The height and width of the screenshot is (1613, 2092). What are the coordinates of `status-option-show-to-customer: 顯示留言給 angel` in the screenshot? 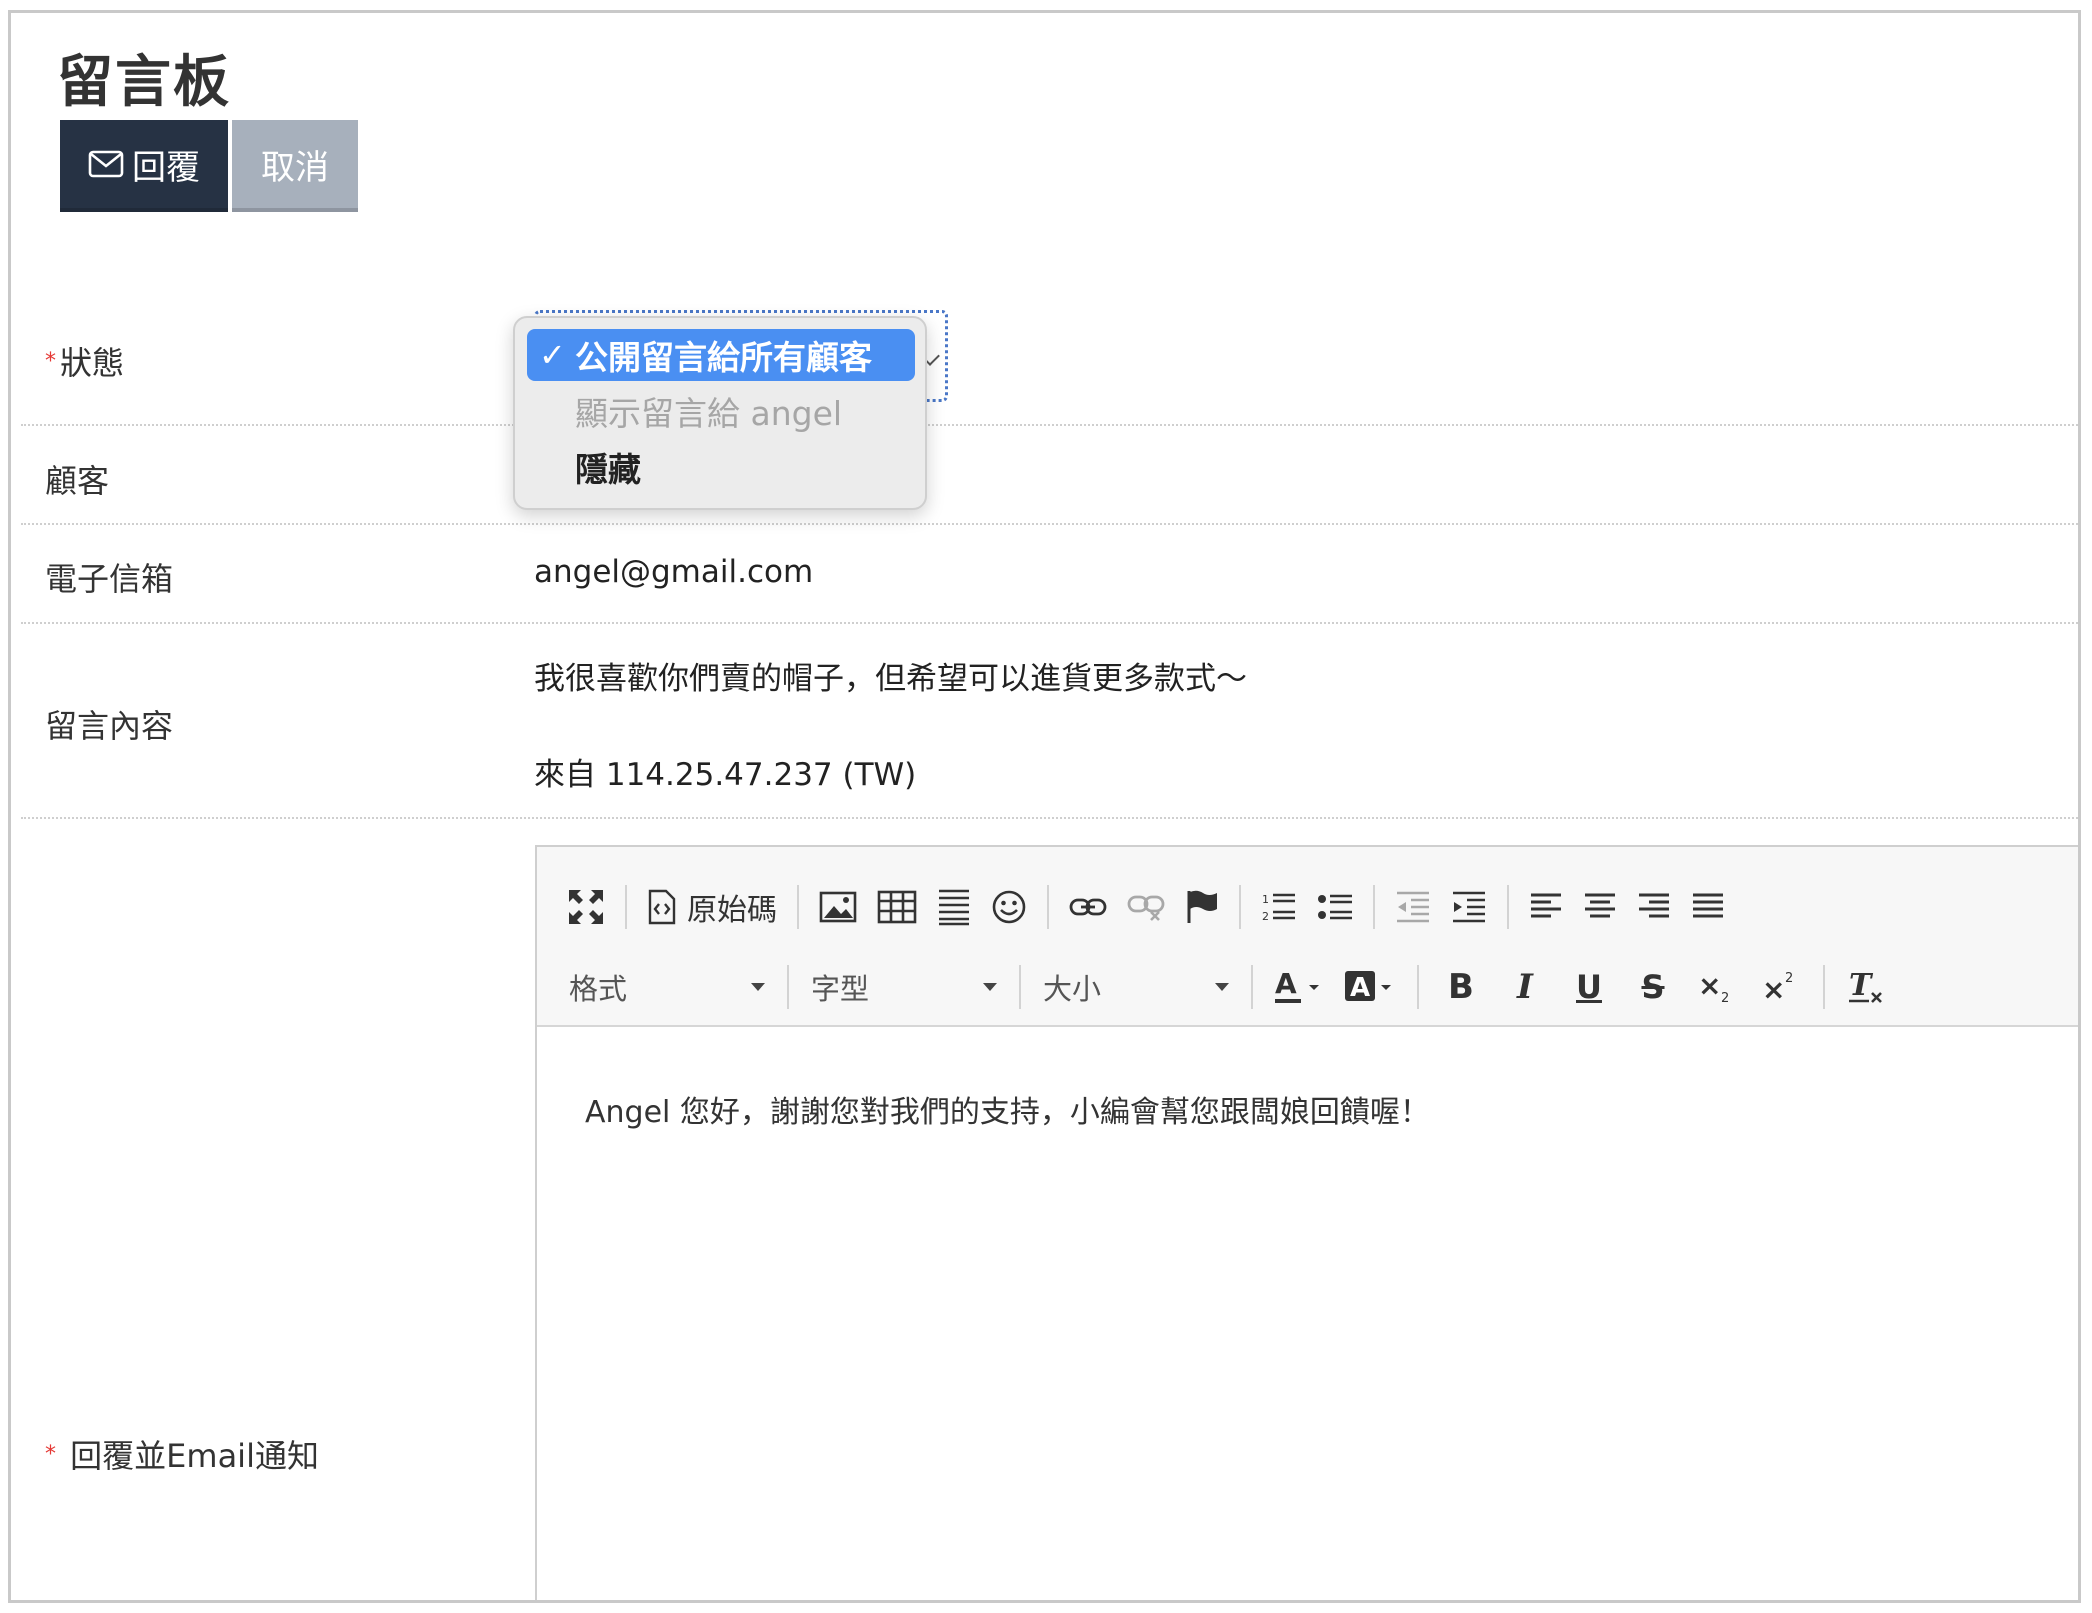 It's located at (709, 413).